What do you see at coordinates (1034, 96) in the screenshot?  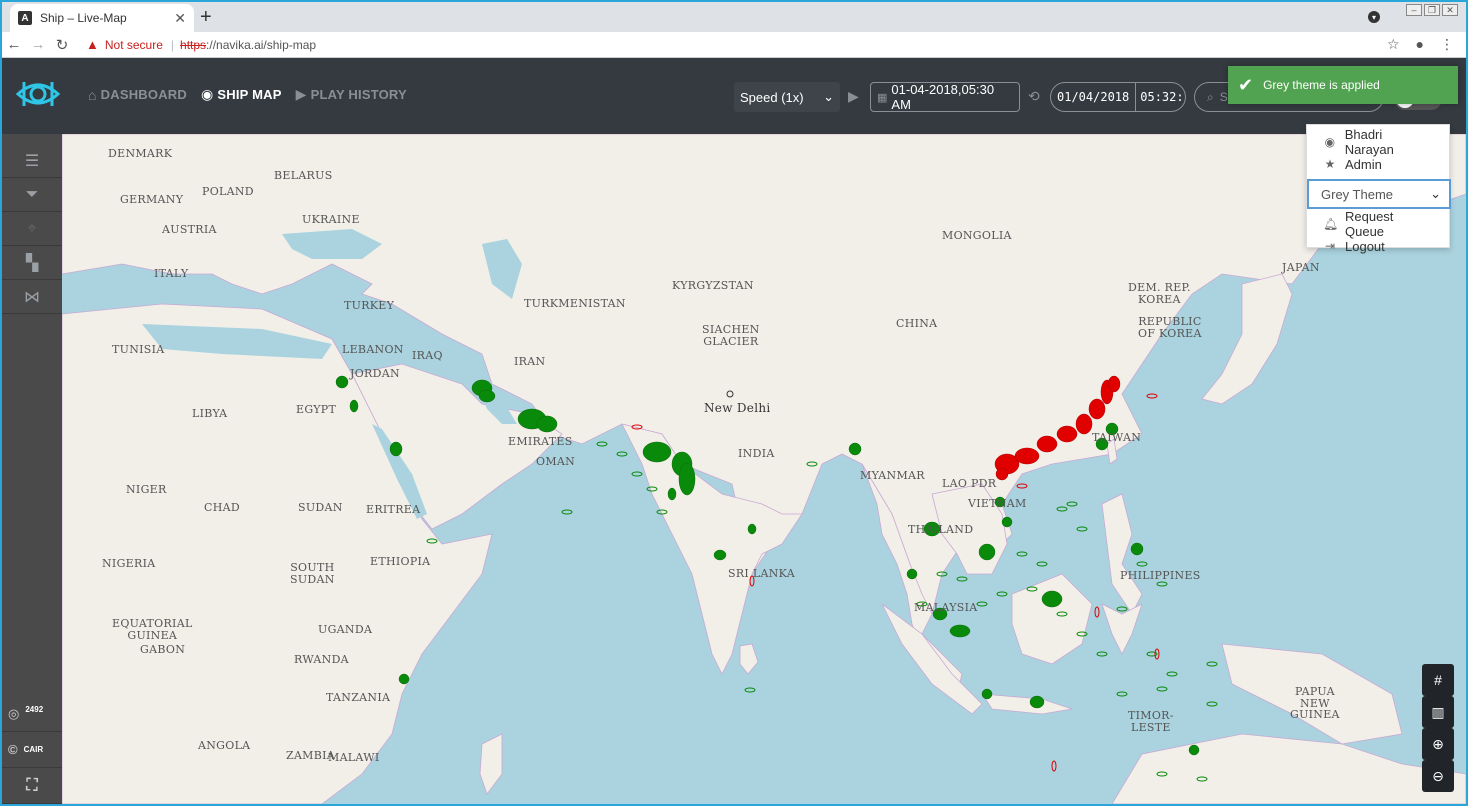 I see `reset-time-icon: ⟲` at bounding box center [1034, 96].